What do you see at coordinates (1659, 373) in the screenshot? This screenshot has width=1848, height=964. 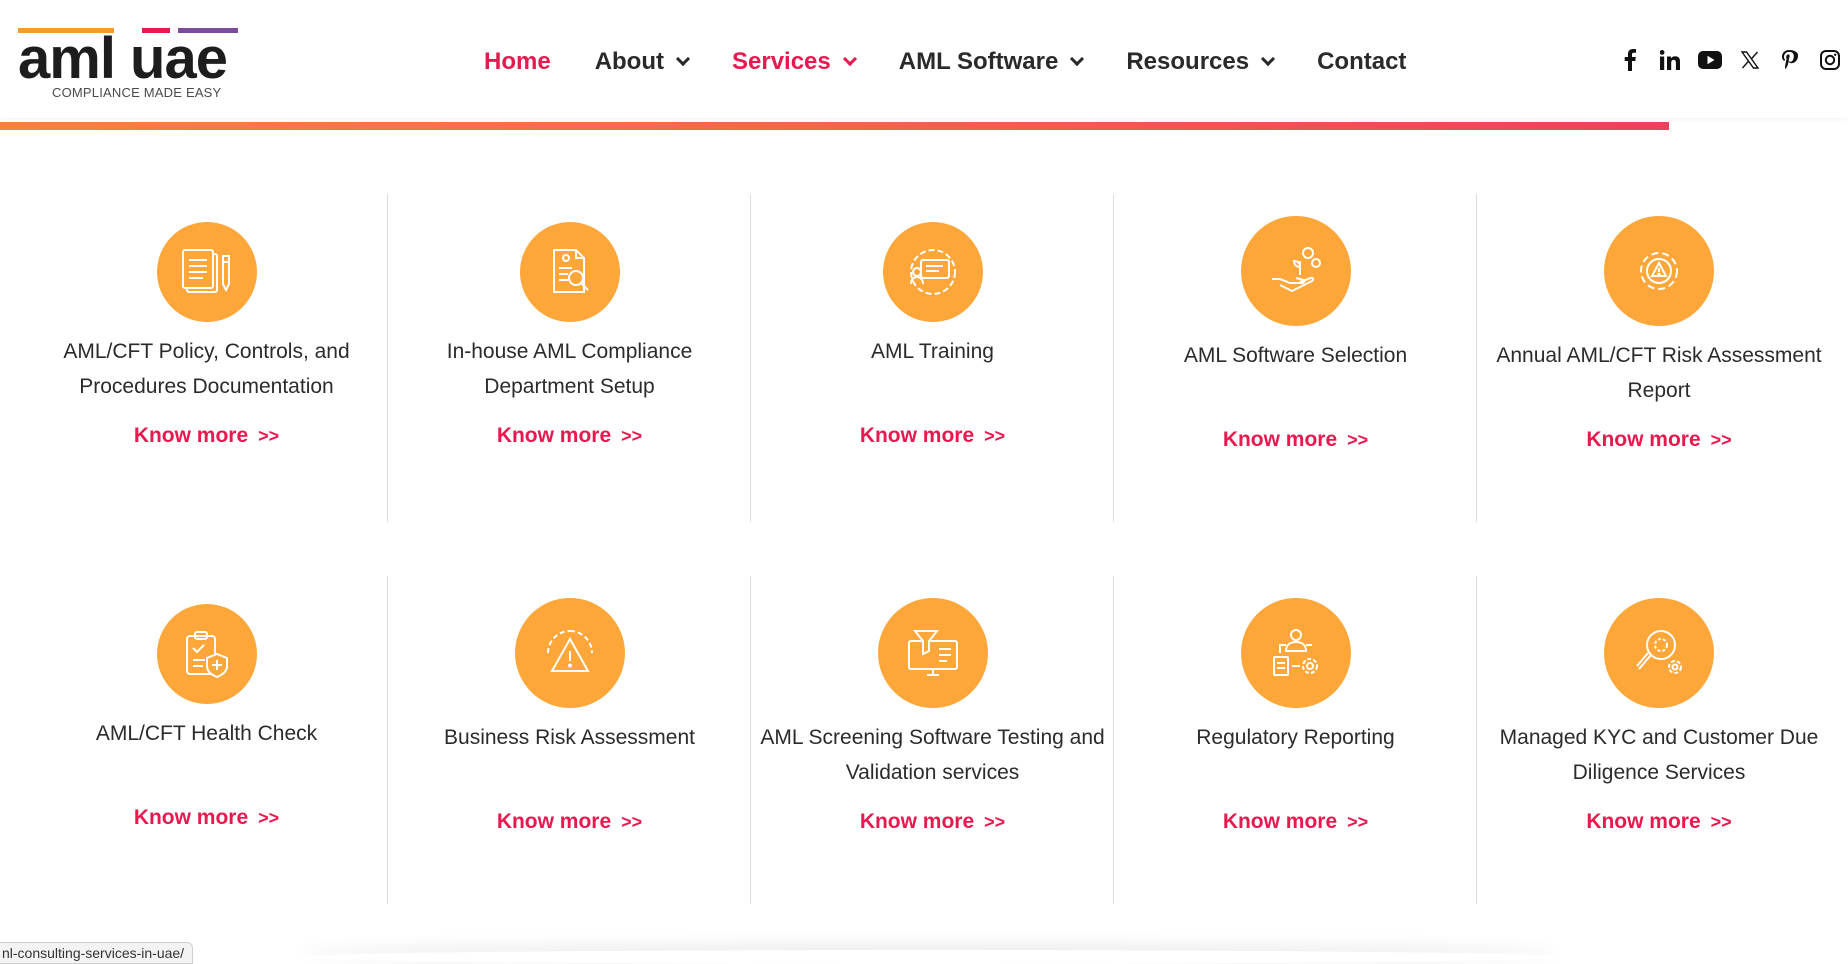 I see `service-title: Annual AML/CFT Risk Assessment Report` at bounding box center [1659, 373].